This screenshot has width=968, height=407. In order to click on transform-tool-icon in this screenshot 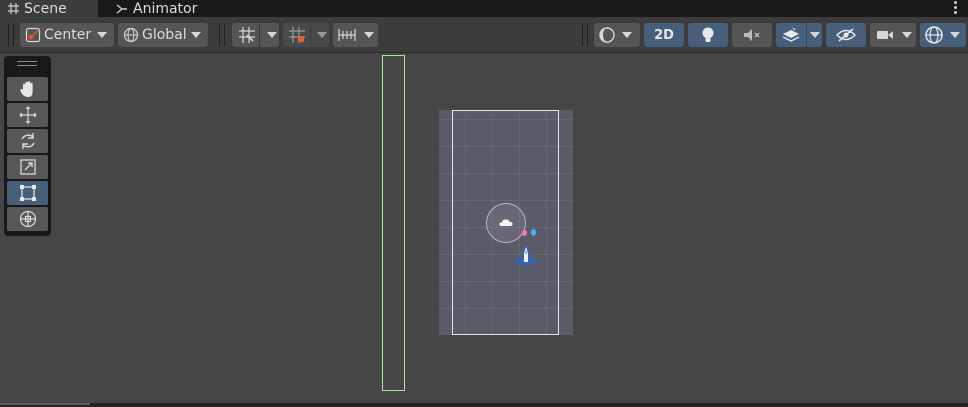, I will do `click(27, 219)`.